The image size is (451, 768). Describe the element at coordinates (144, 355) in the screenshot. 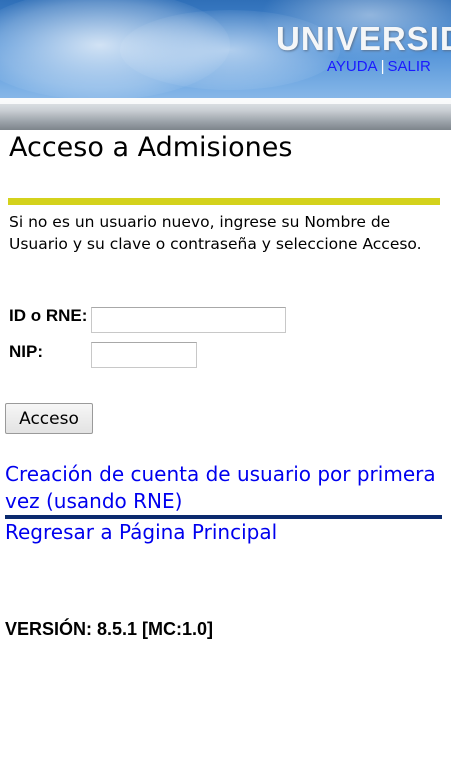

I see `nip-input` at that location.